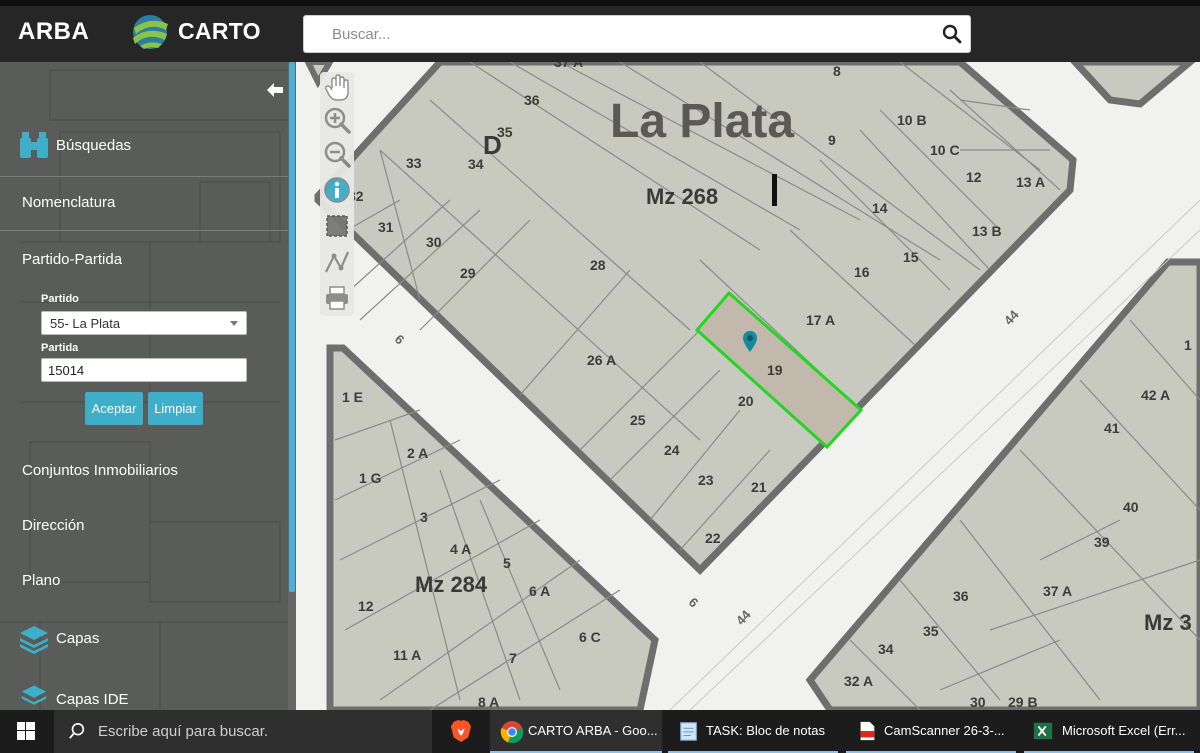  I want to click on map-toolbar, so click(337, 194).